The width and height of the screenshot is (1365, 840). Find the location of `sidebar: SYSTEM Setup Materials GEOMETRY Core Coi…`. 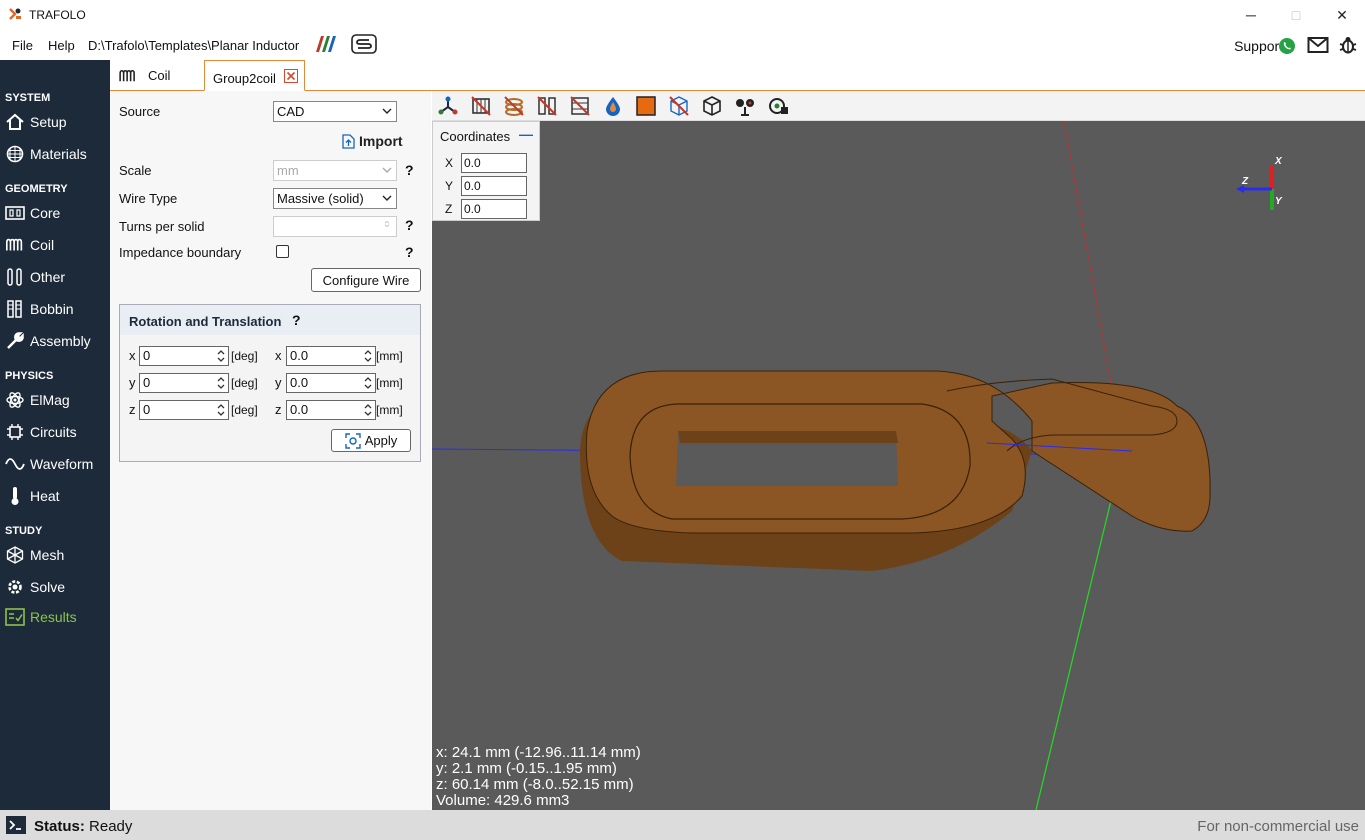

sidebar: SYSTEM Setup Materials GEOMETRY Core Coi… is located at coordinates (55, 435).